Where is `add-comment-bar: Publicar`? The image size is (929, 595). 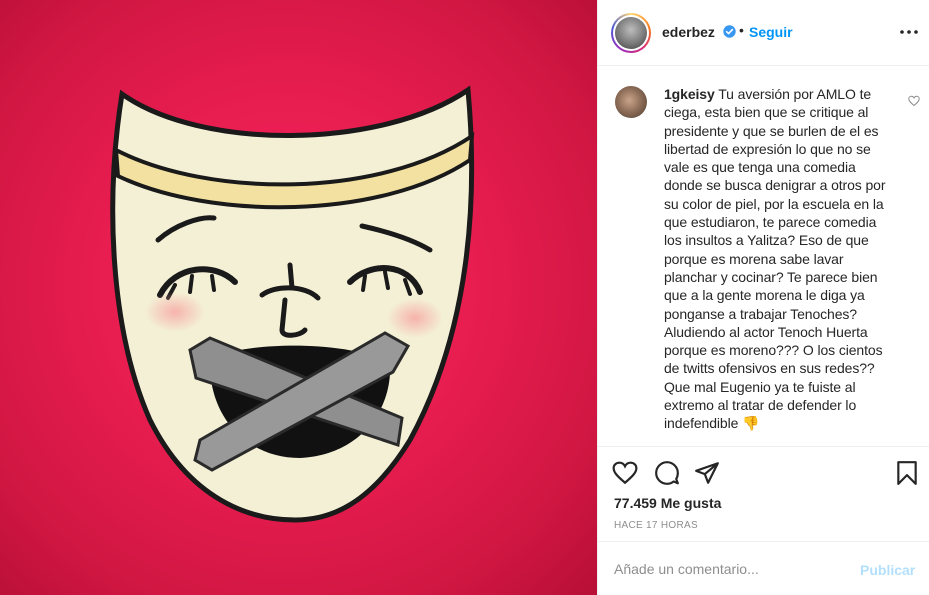 add-comment-bar: Publicar is located at coordinates (763, 568).